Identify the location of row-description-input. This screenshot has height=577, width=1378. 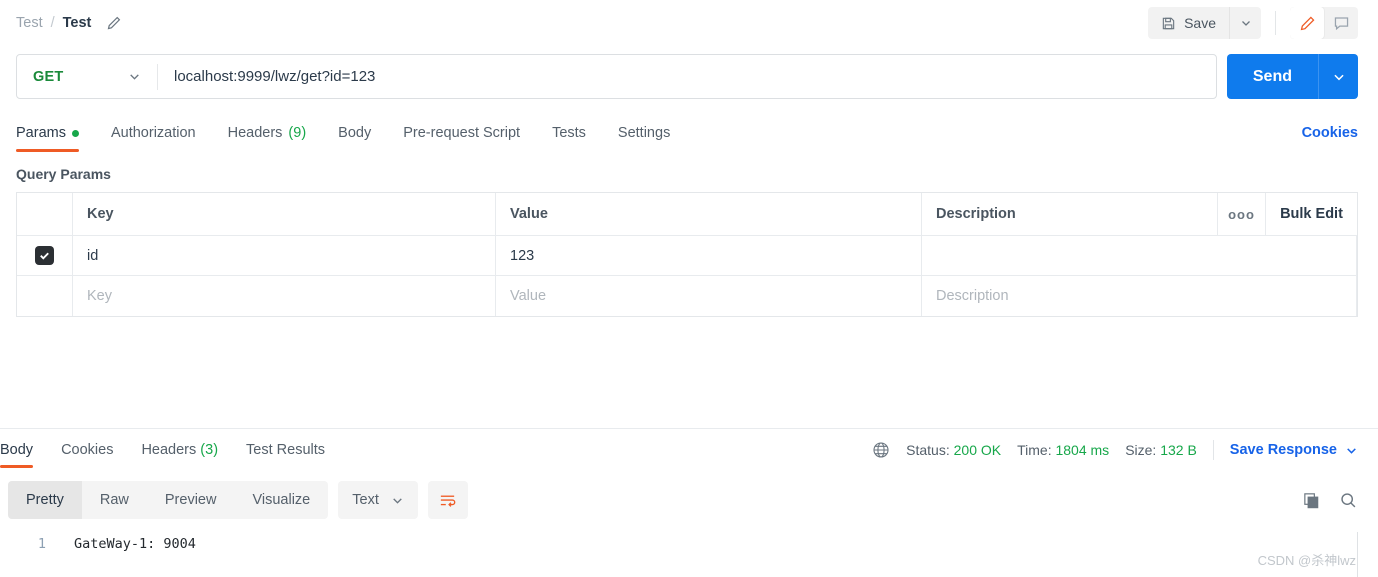
(1139, 255).